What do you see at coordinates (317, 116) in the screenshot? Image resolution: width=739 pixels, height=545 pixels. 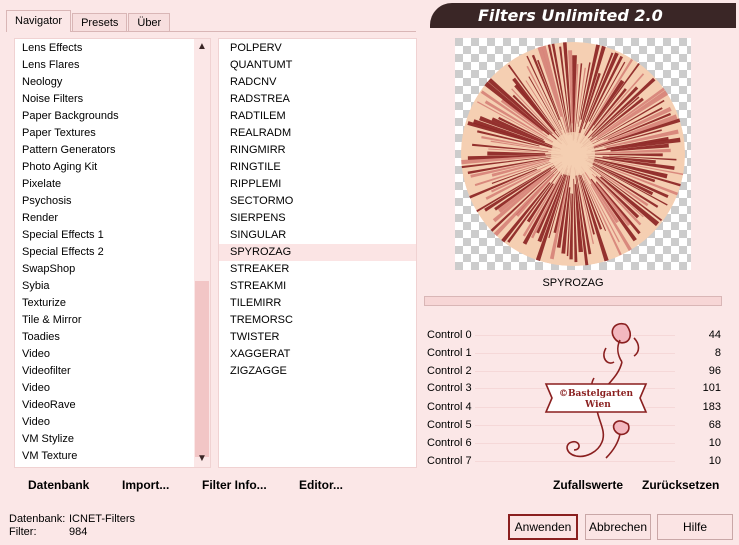 I see `filter-item: RADTILEM` at bounding box center [317, 116].